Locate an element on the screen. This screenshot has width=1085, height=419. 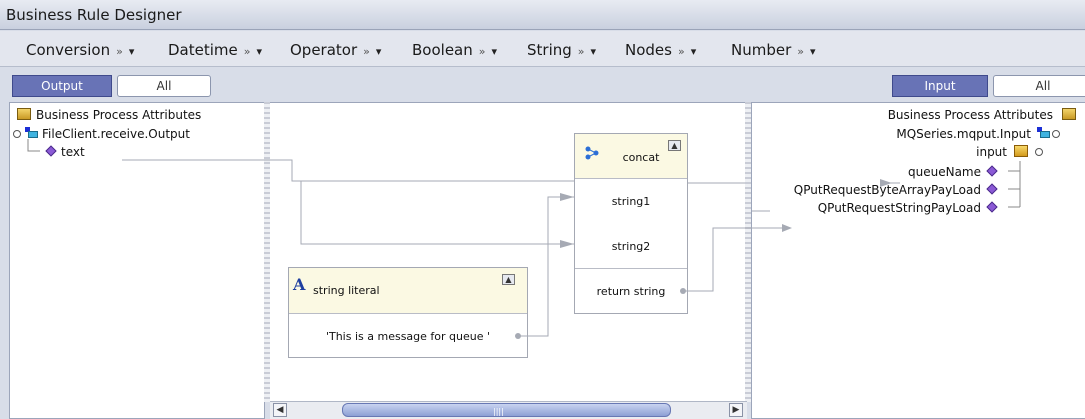
menu-conversion: Conversion » ▾ is located at coordinates (80, 50).